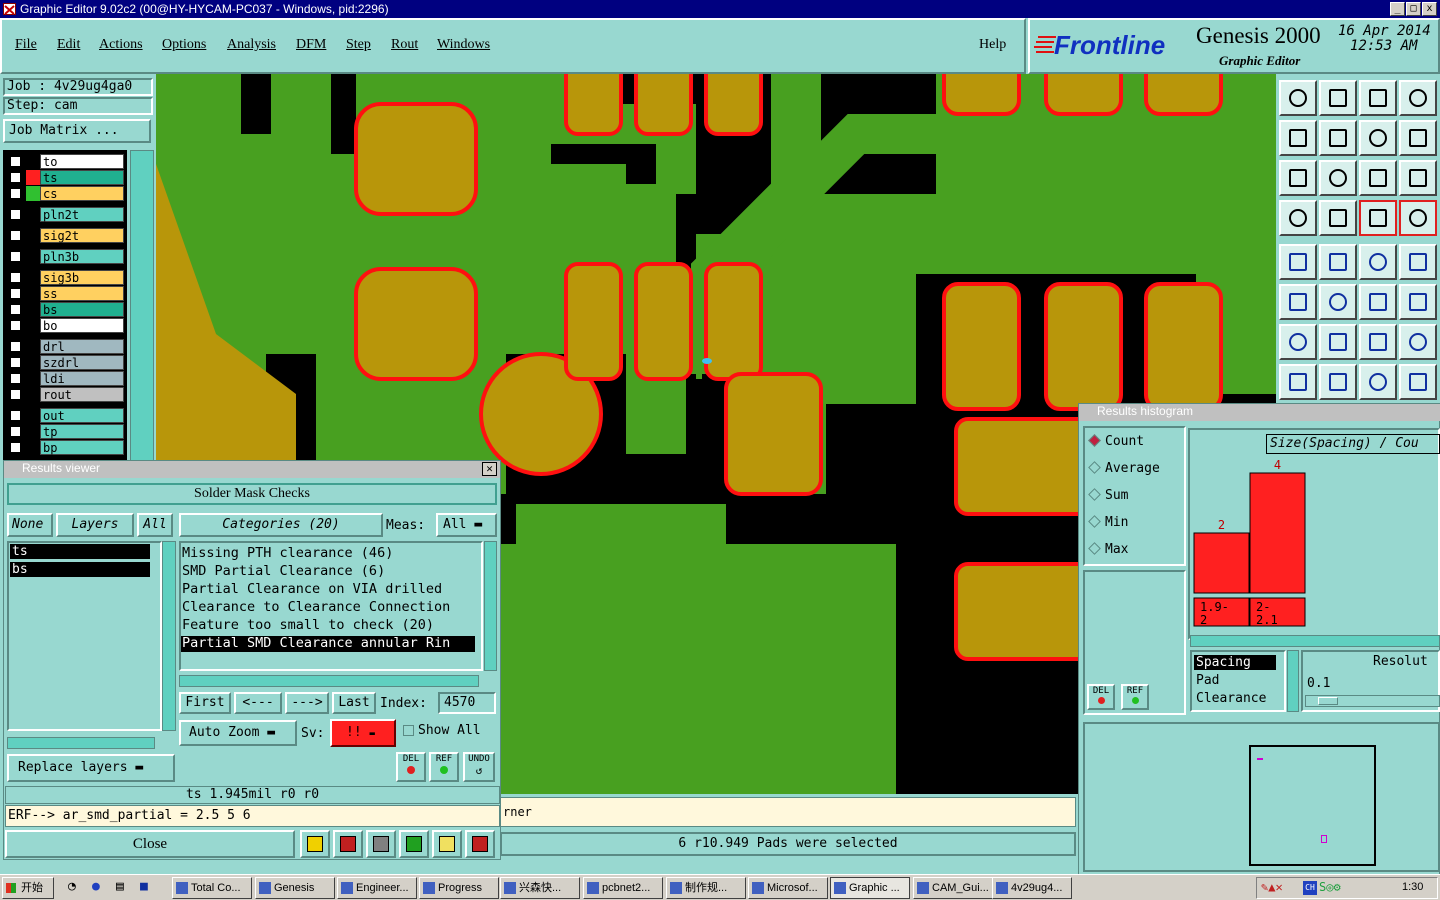  I want to click on overview-map, so click(1312, 805).